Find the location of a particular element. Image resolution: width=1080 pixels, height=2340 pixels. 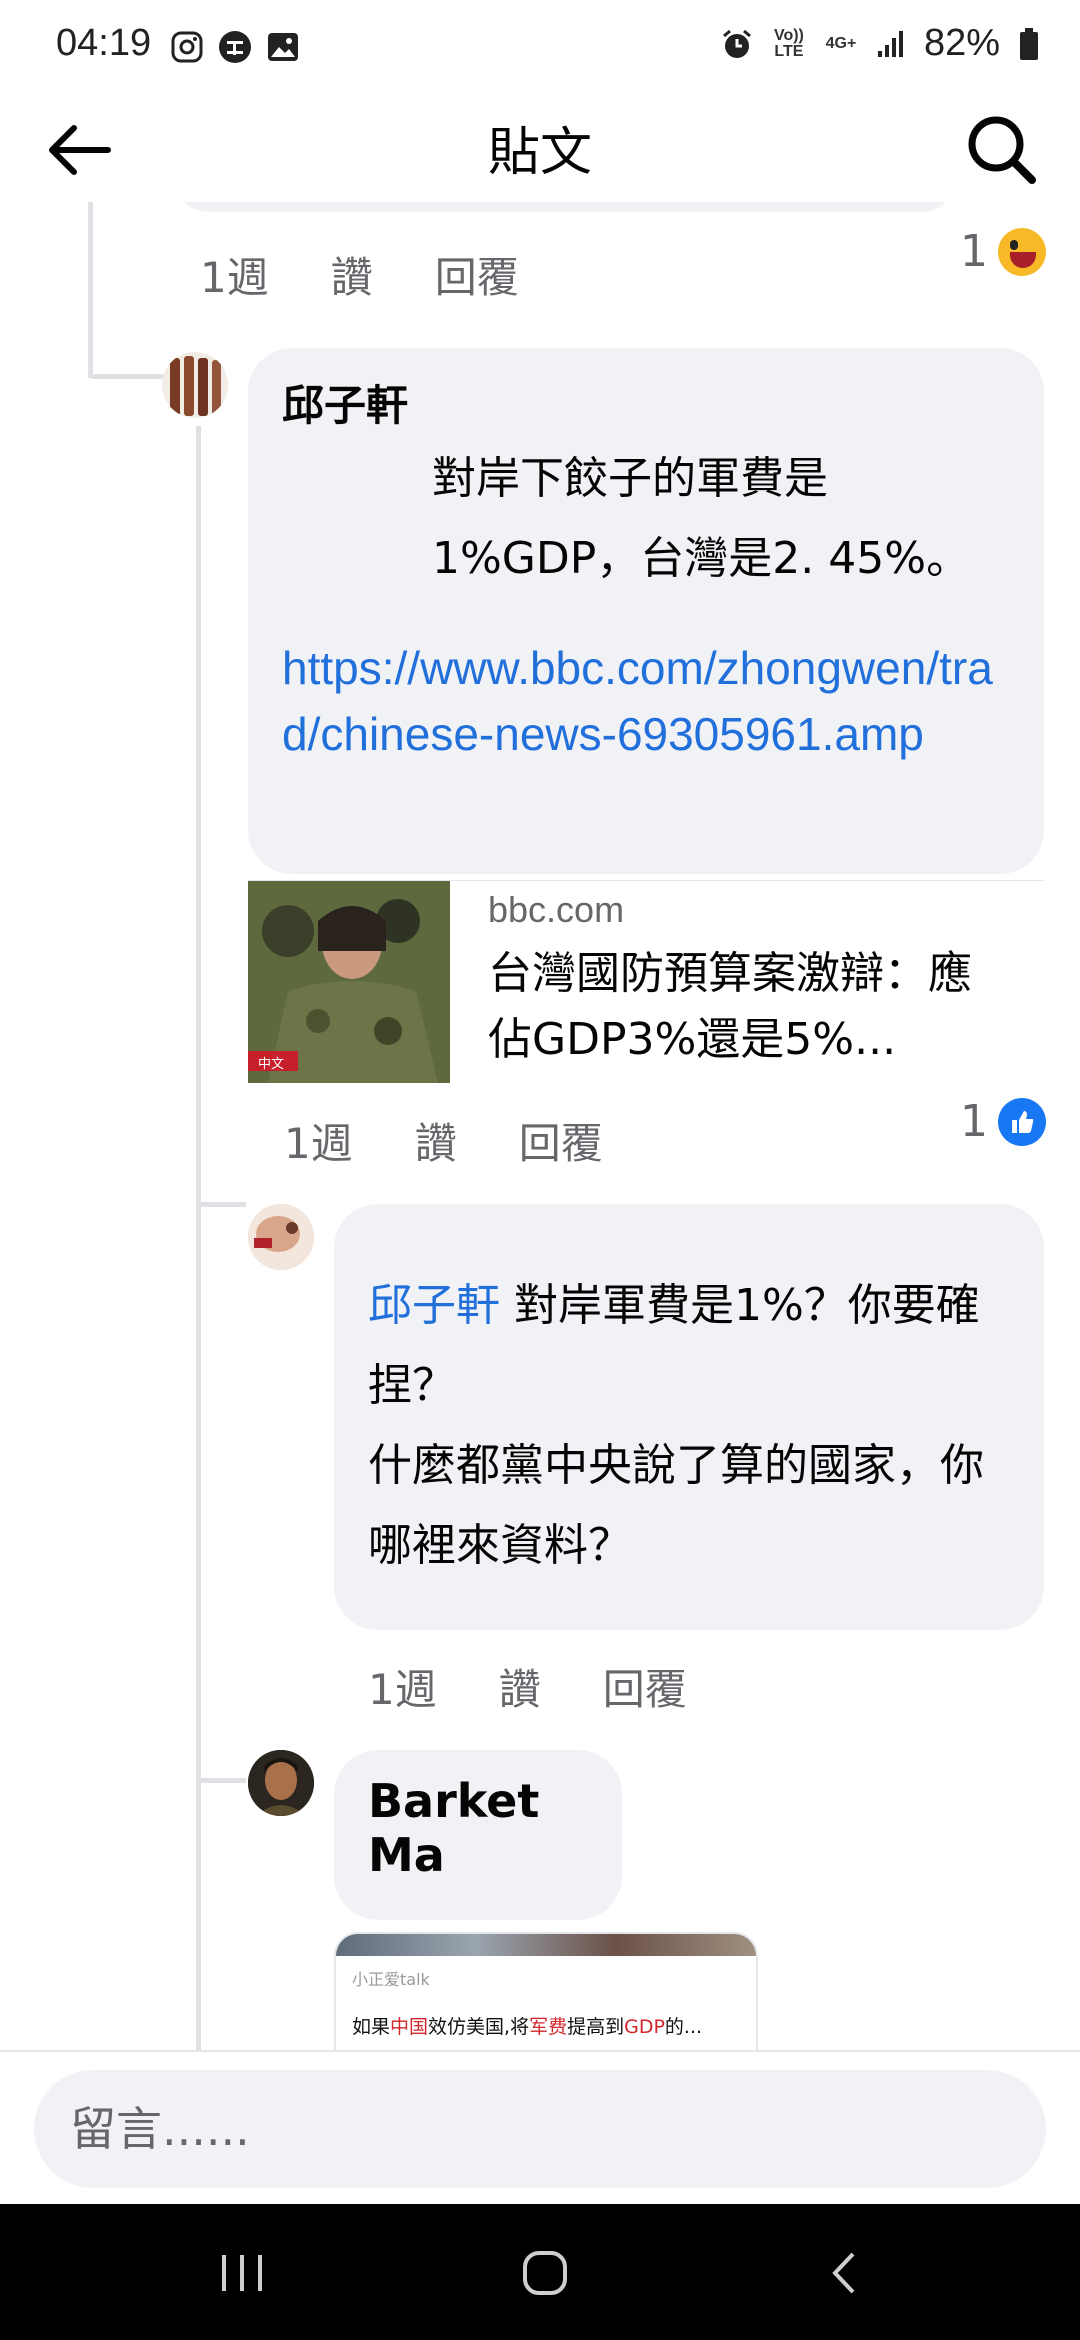

comment-text-content: 對岸下餃子的軍費是1%GDP，台灣是2. 45%。 is located at coordinates (701, 518).